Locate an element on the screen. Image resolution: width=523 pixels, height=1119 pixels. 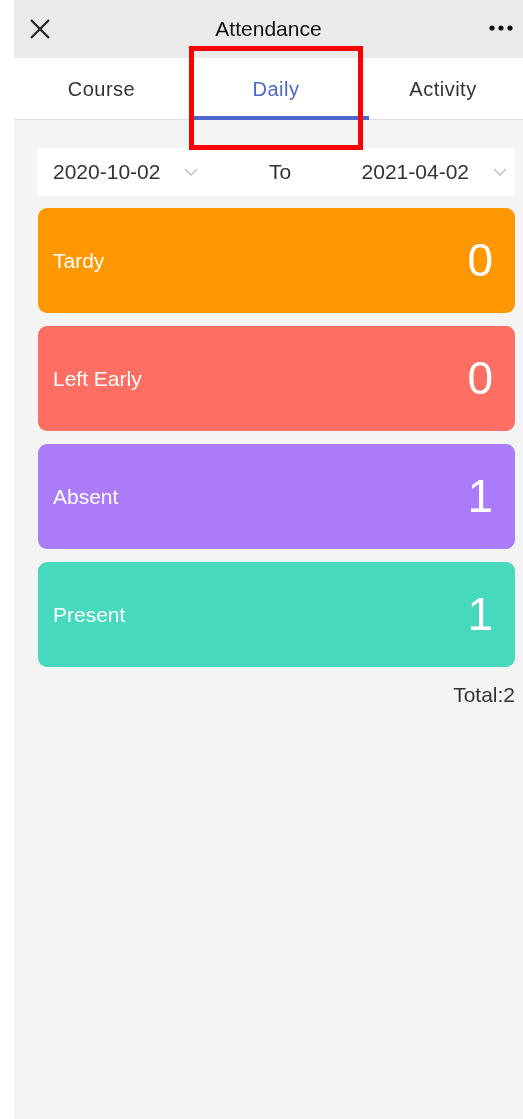
more-icon is located at coordinates (501, 28).